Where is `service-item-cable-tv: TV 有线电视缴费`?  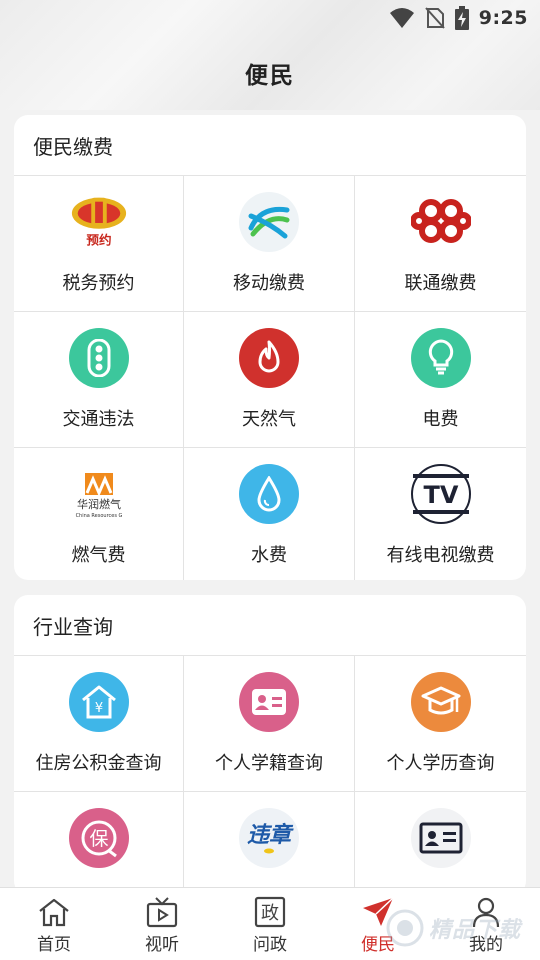
service-item-cable-tv: TV 有线电视缴费 is located at coordinates (440, 514).